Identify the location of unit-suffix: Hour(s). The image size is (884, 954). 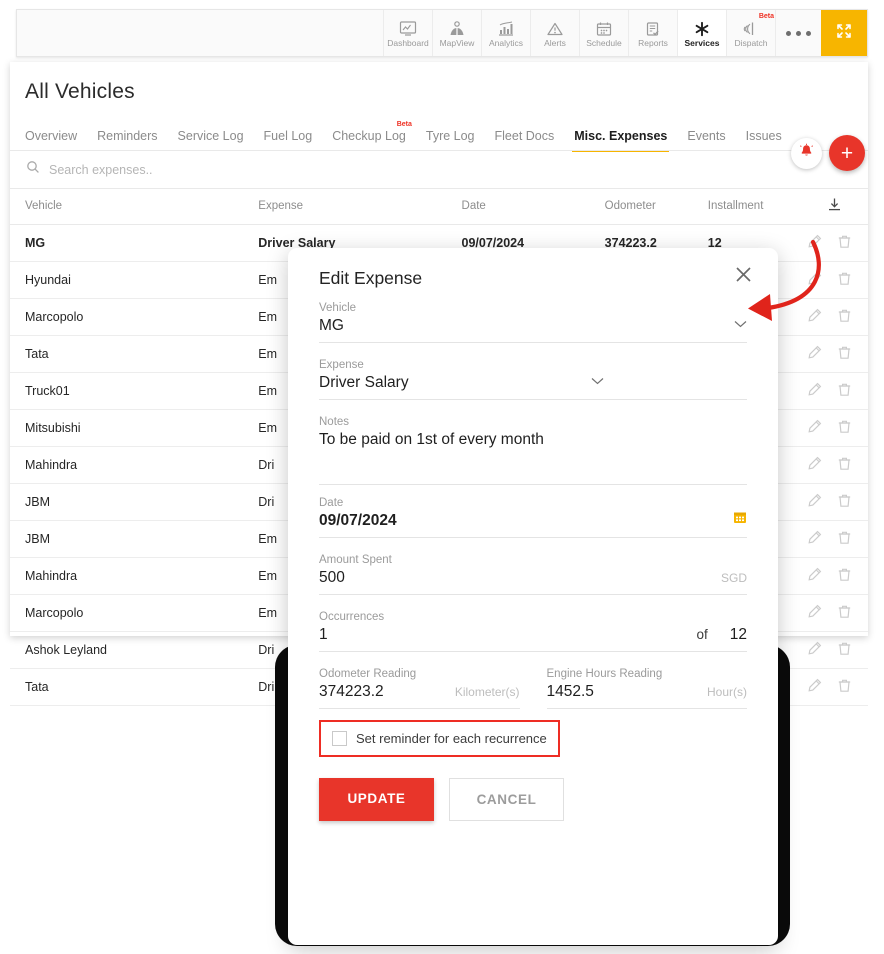
(726, 692).